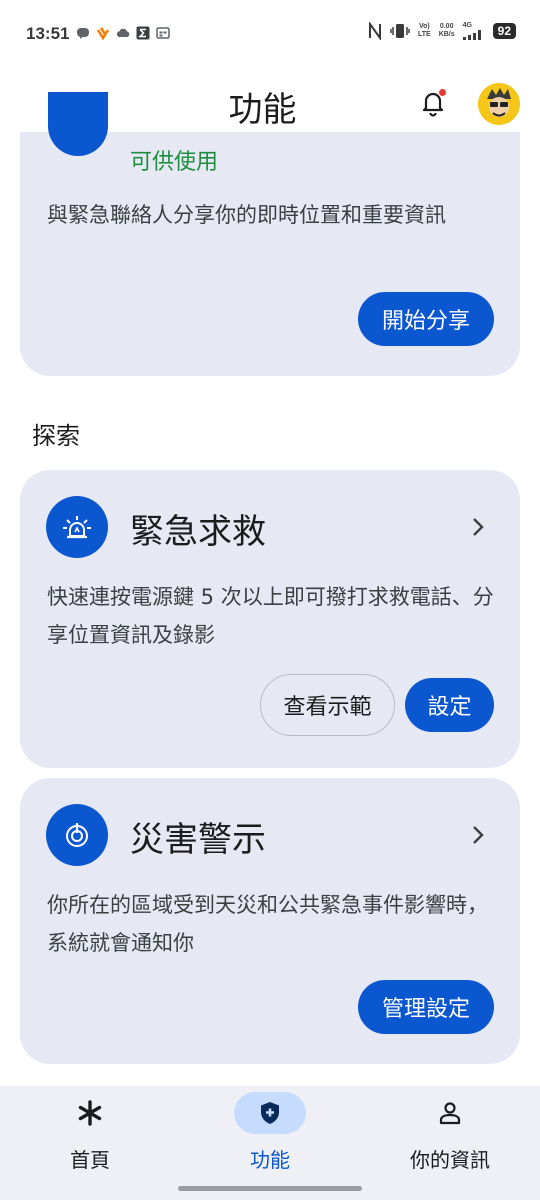 The height and width of the screenshot is (1200, 540). What do you see at coordinates (77, 527) in the screenshot?
I see `siren-icon` at bounding box center [77, 527].